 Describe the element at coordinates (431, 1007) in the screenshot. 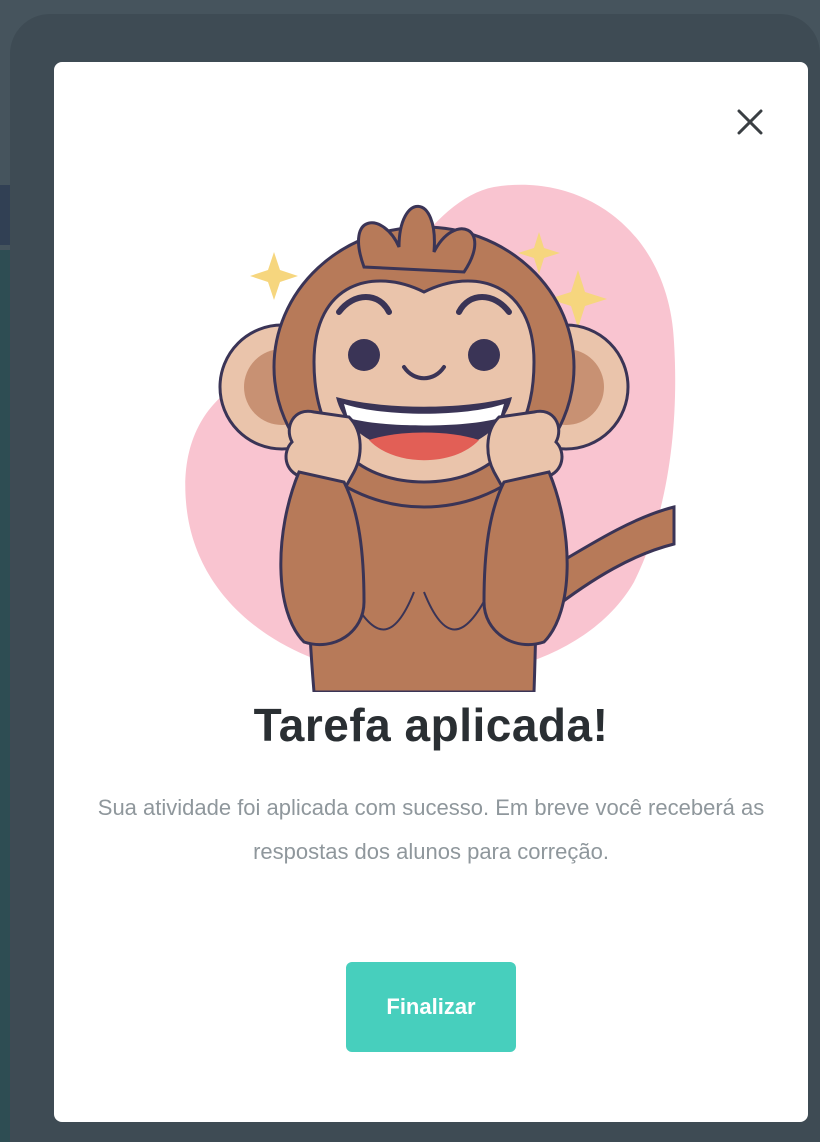

I see `finalize-button: Finalizar` at that location.